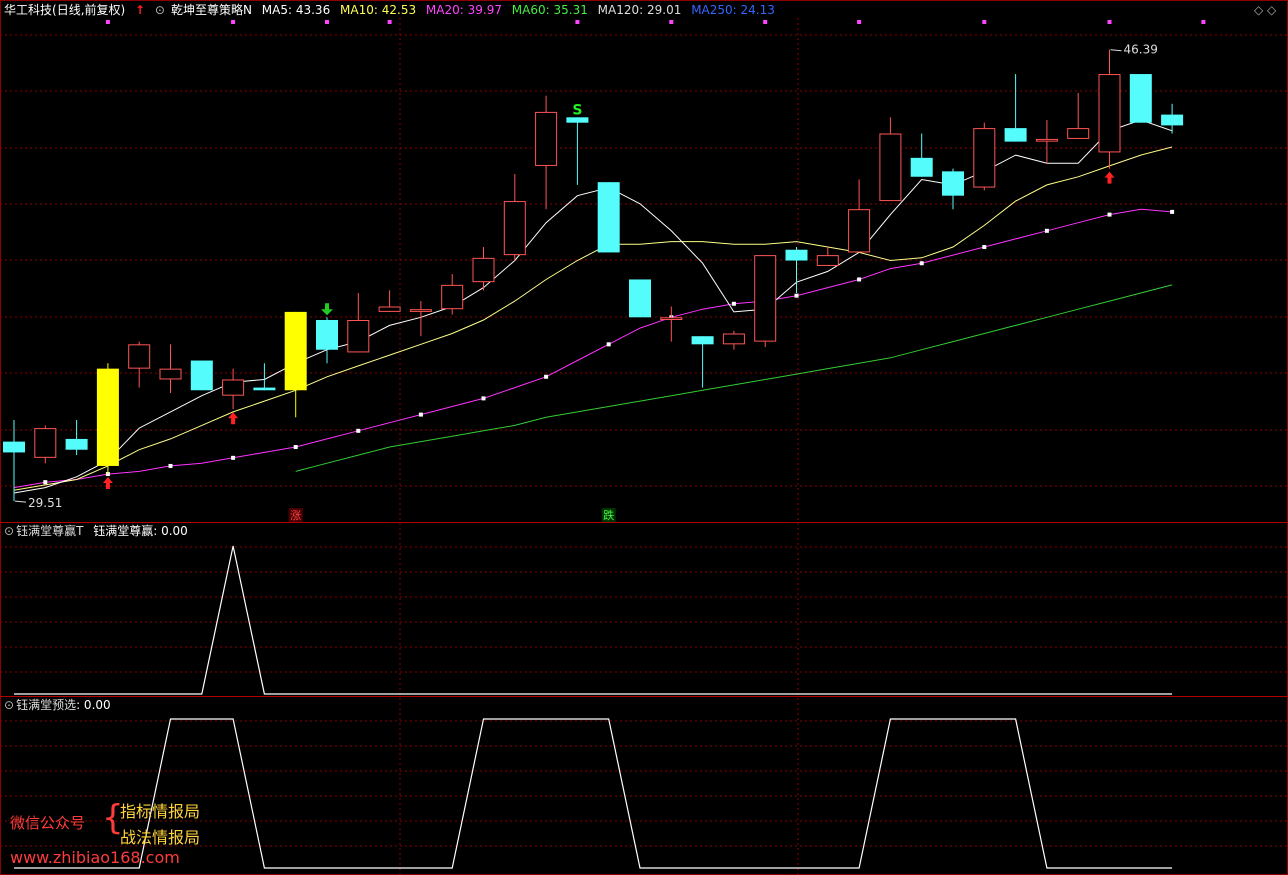 The image size is (1288, 875). Describe the element at coordinates (93, 705) in the screenshot. I see `panel3-value: : 0.00` at that location.